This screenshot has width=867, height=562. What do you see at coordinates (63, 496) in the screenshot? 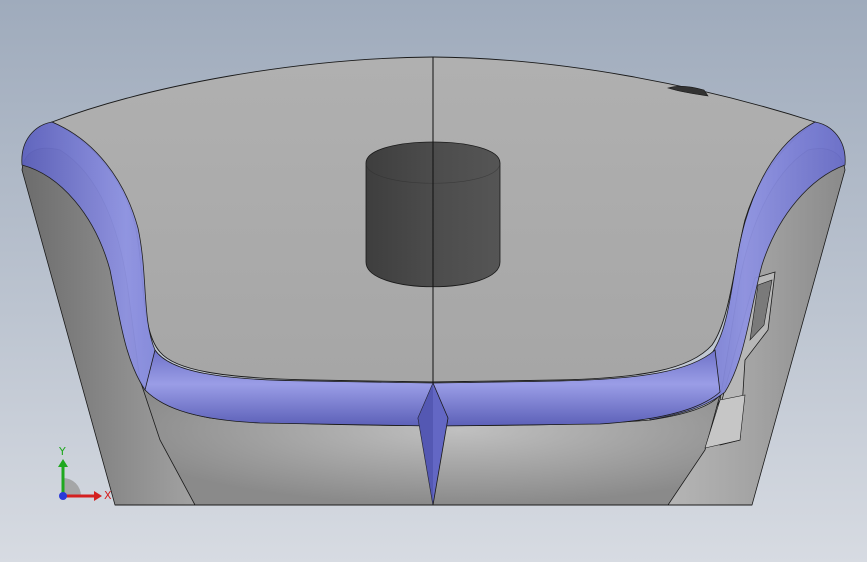
I see `triad-z-origin` at bounding box center [63, 496].